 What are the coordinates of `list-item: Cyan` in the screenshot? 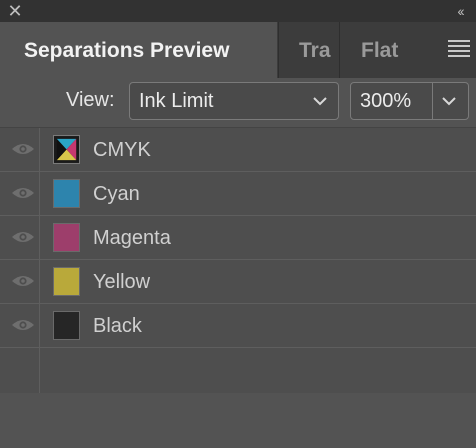 It's located at (238, 194).